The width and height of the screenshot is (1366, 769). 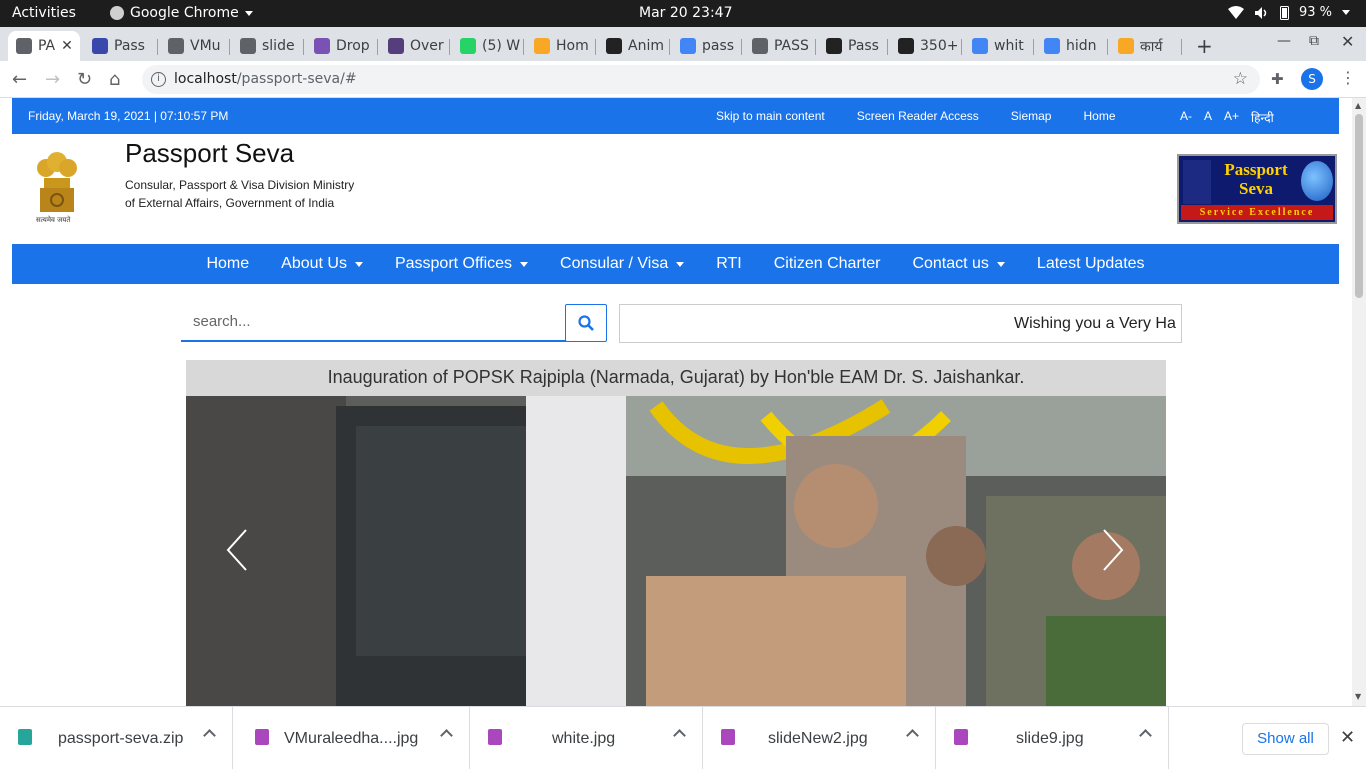 What do you see at coordinates (1348, 77) in the screenshot?
I see `kebab-menu-icon: ⋮` at bounding box center [1348, 77].